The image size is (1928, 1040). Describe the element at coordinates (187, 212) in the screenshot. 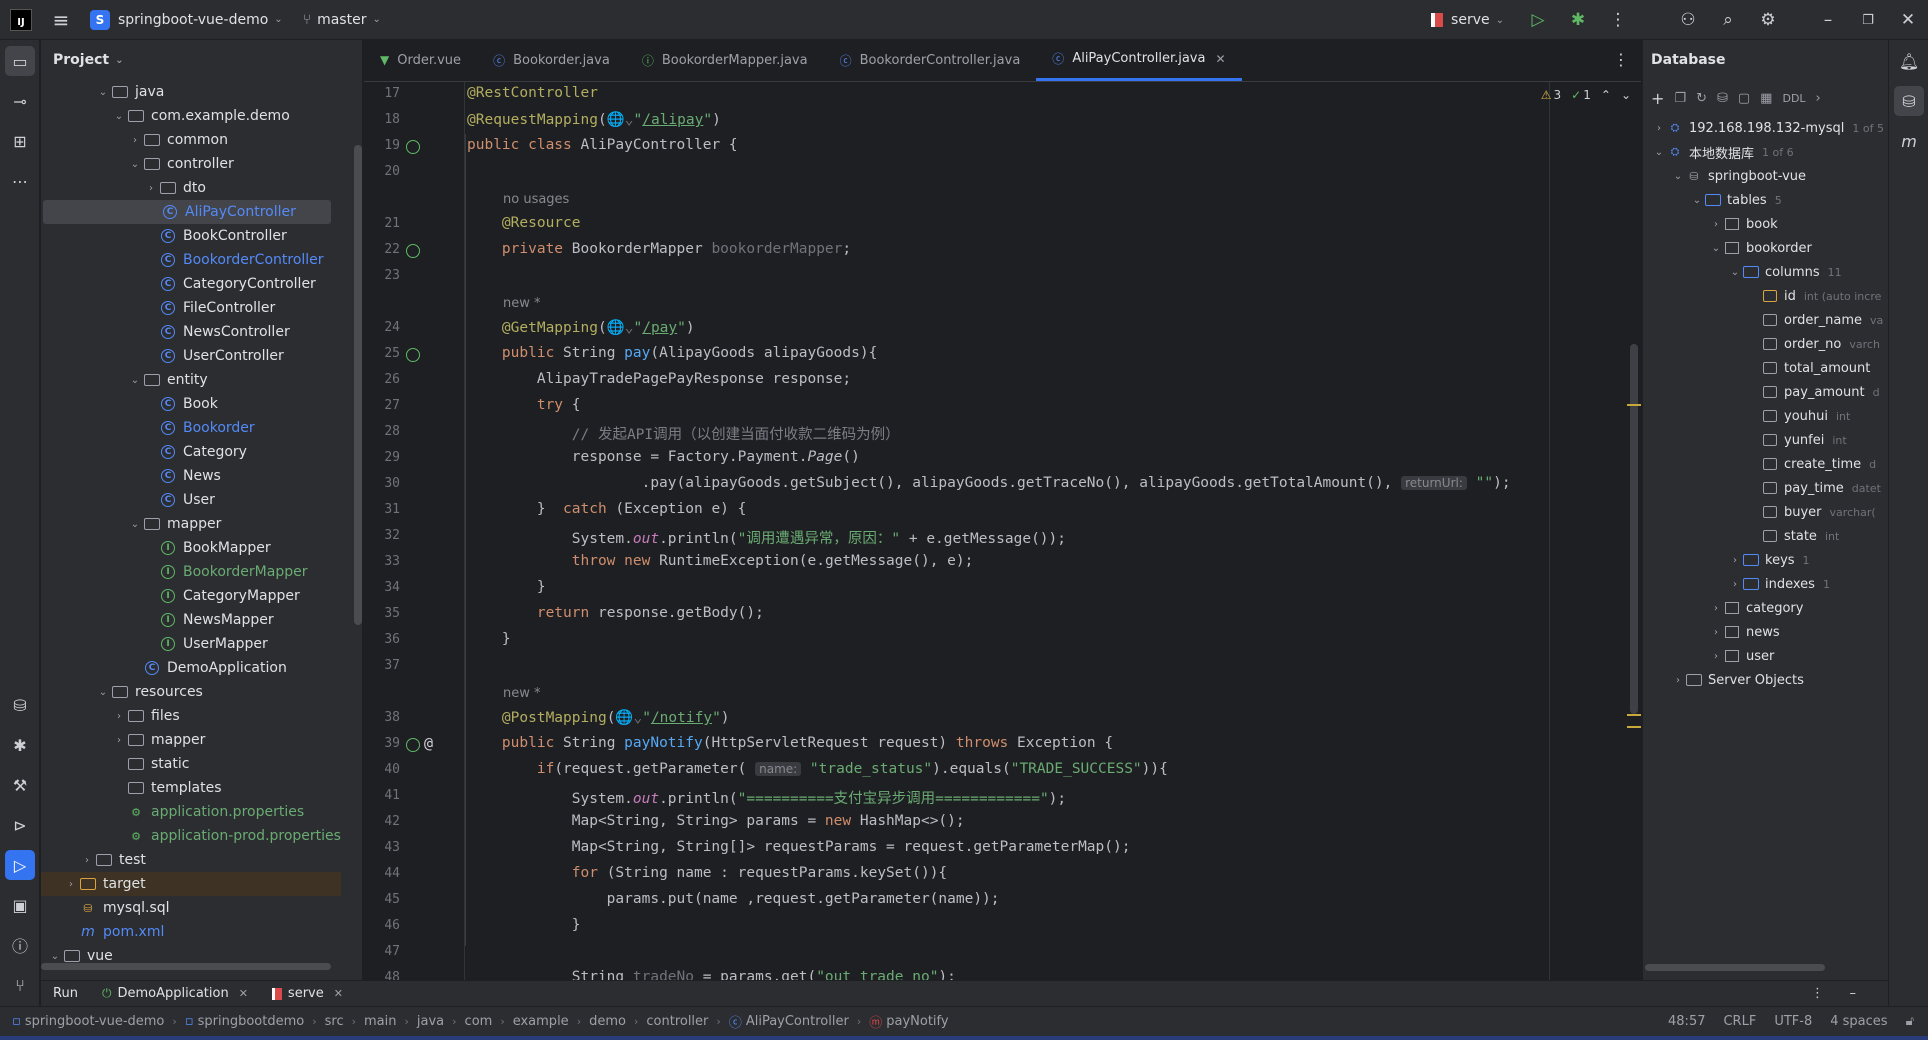

I see `project-tree-item: C AliPayController` at that location.